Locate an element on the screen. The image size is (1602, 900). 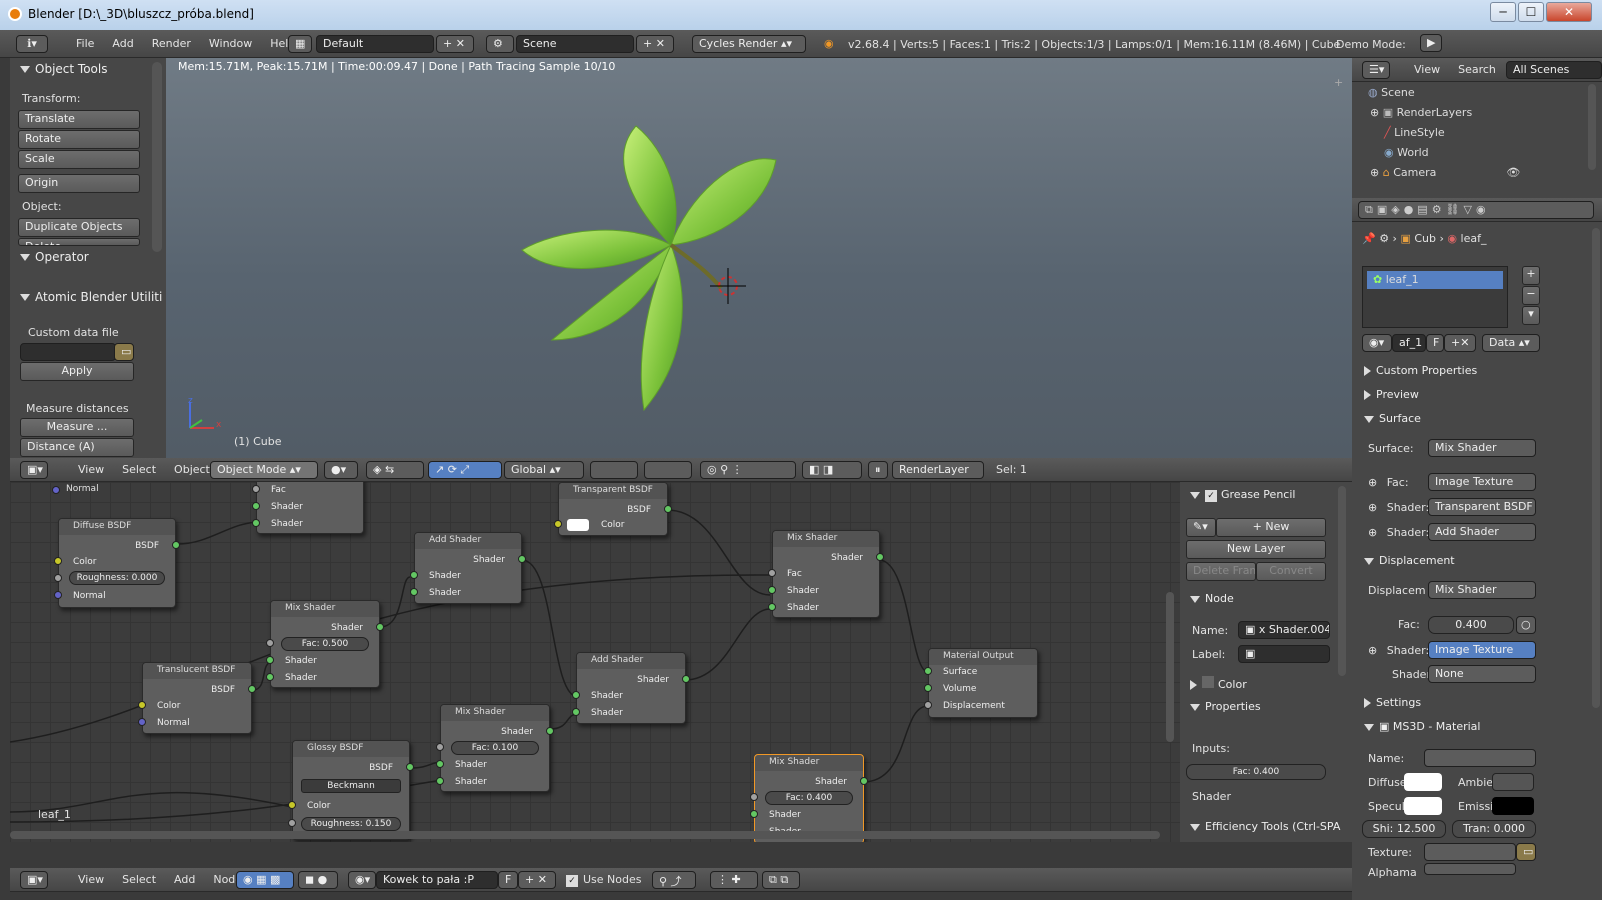
outliner-item-renderlayers: ⊕ ▣ RenderLayers is located at coordinates (1421, 112).